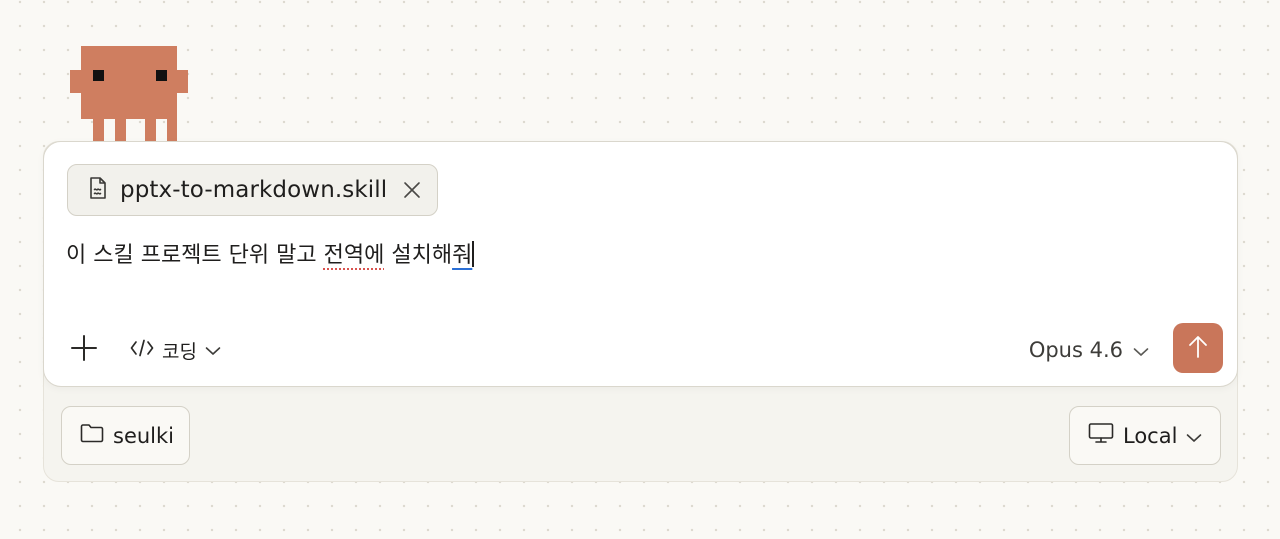 This screenshot has width=1280, height=539. Describe the element at coordinates (418, 255) in the screenshot. I see `prompt-text-middle: 설치해` at that location.